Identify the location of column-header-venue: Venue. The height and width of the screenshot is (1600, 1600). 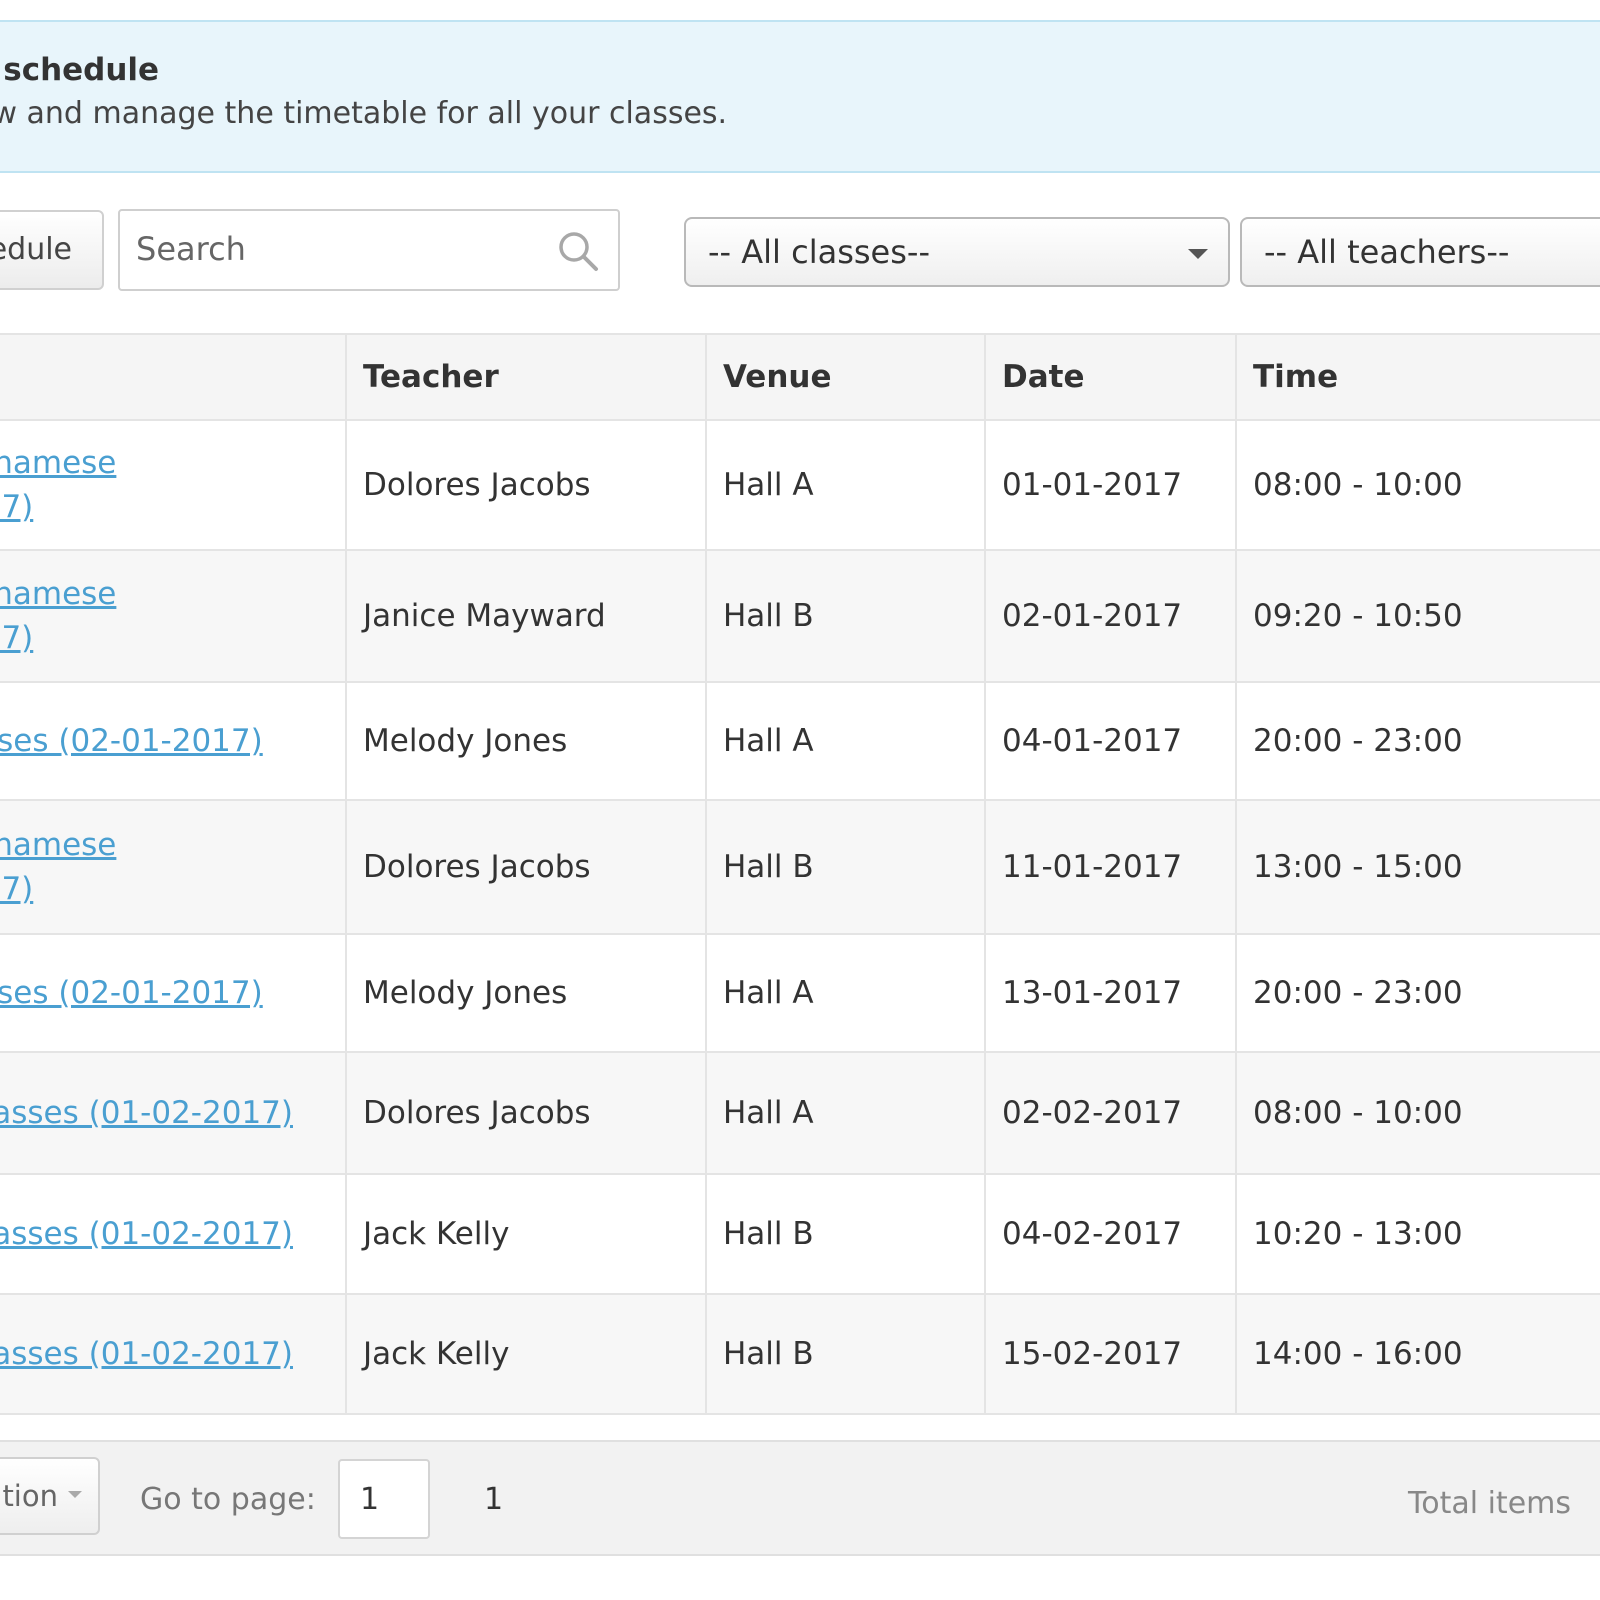
(845, 377).